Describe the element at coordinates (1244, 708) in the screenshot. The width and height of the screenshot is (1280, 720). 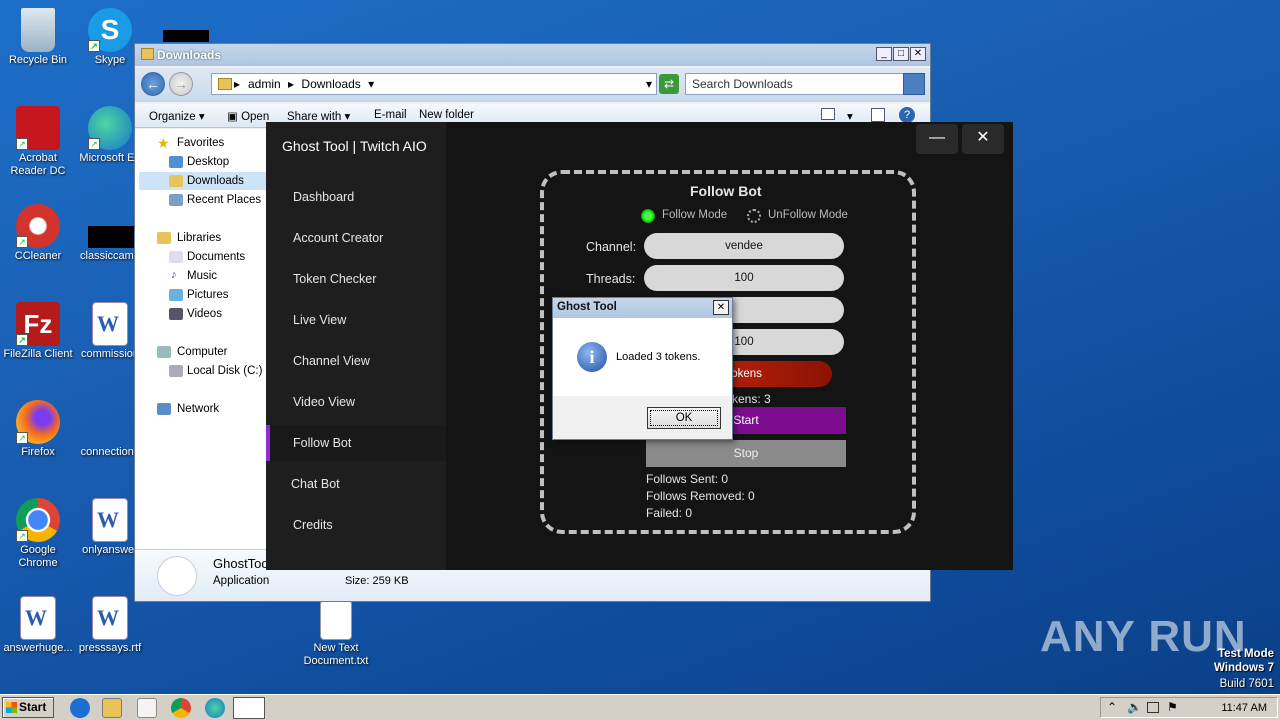
I see `clock: 11:47 AM` at that location.